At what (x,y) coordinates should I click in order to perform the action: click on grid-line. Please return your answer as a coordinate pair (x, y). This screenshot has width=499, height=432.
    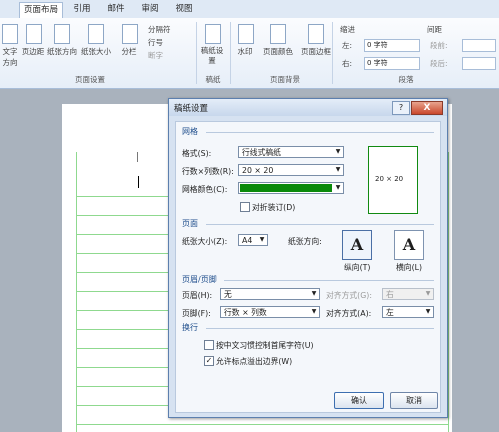
    Looking at the image, I should click on (262, 424).